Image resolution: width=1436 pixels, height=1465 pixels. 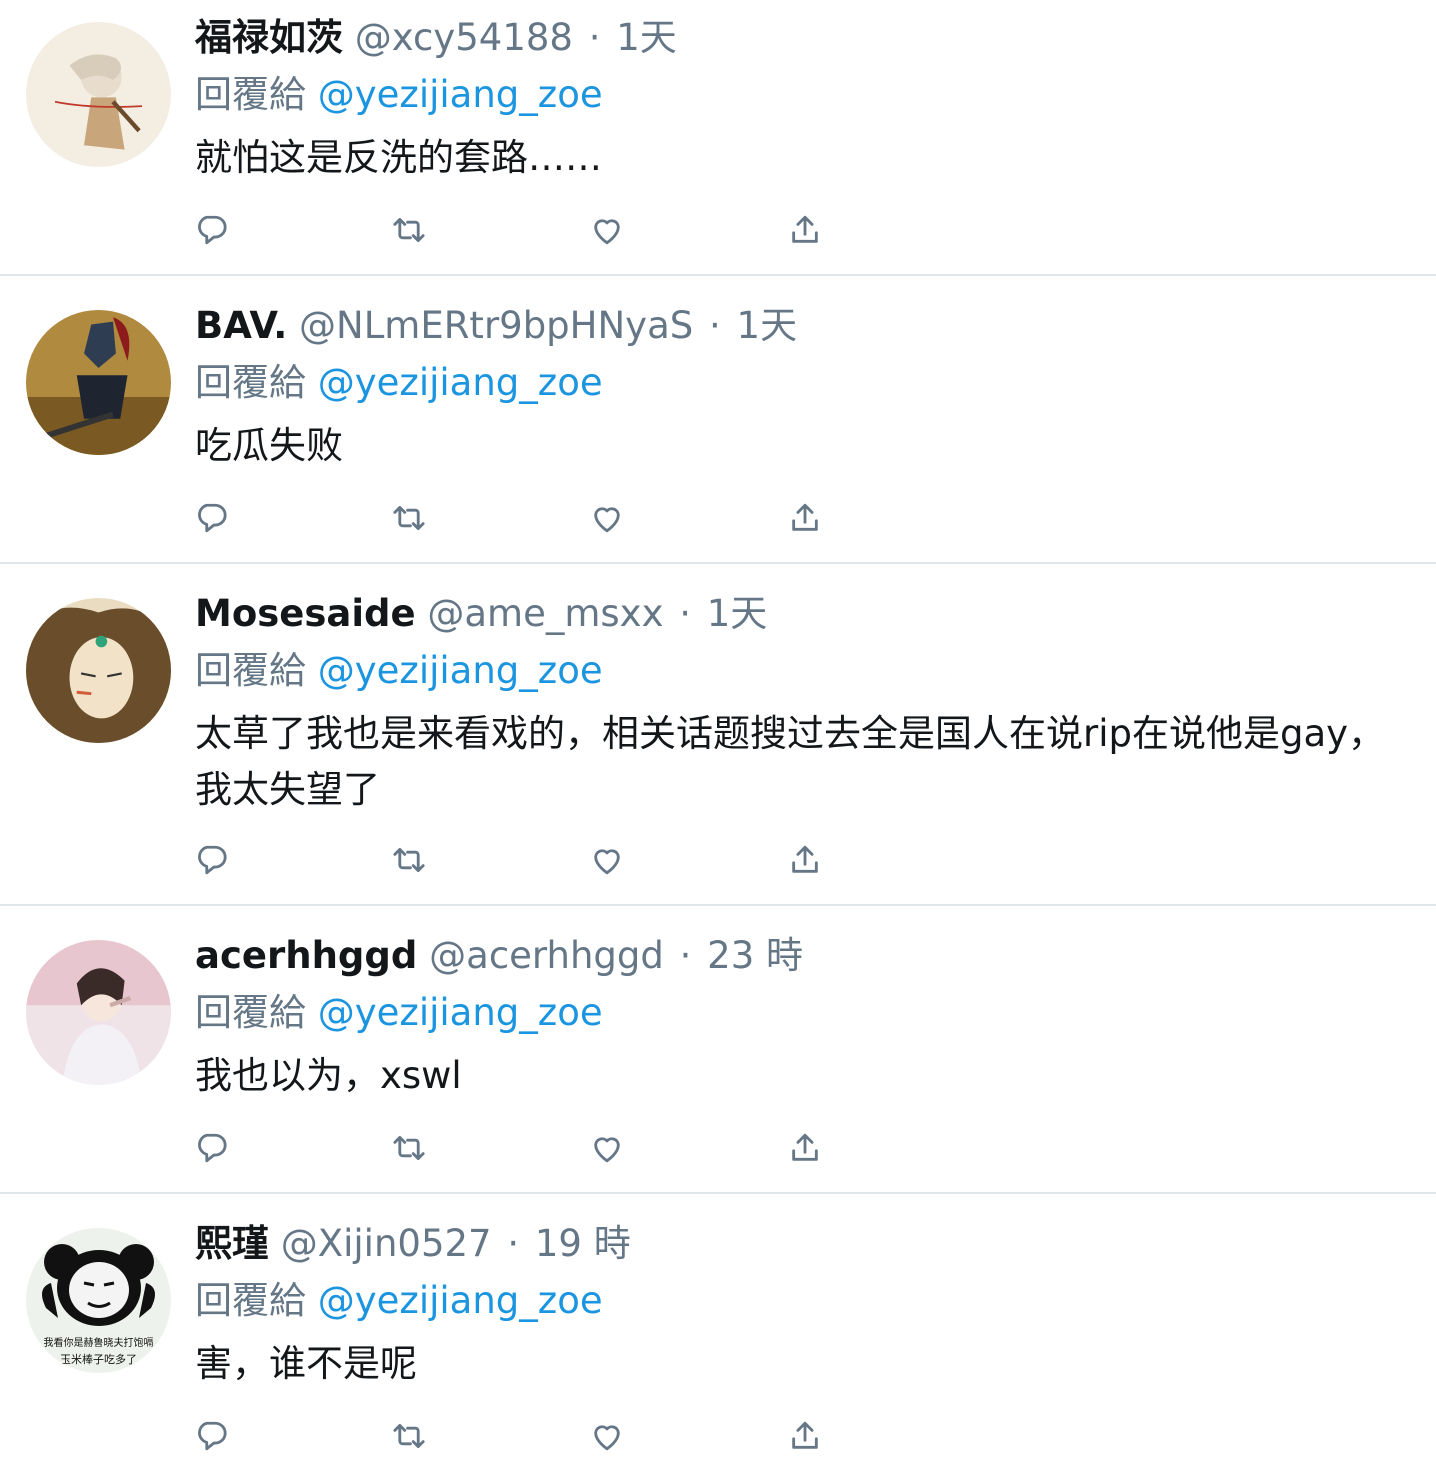 I want to click on avatar: 我看你是赫鲁晓夫打饱嗝 玉米棒子吃多了, so click(x=98, y=1300).